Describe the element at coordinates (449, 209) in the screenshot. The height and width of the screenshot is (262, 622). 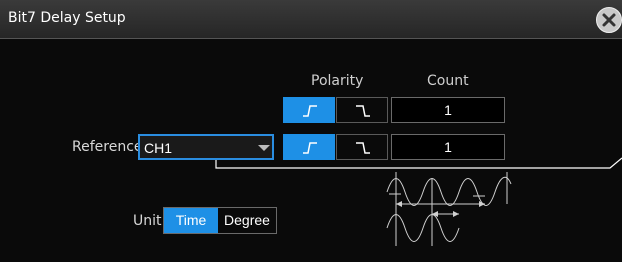
I see `delay-diagram-icon` at that location.